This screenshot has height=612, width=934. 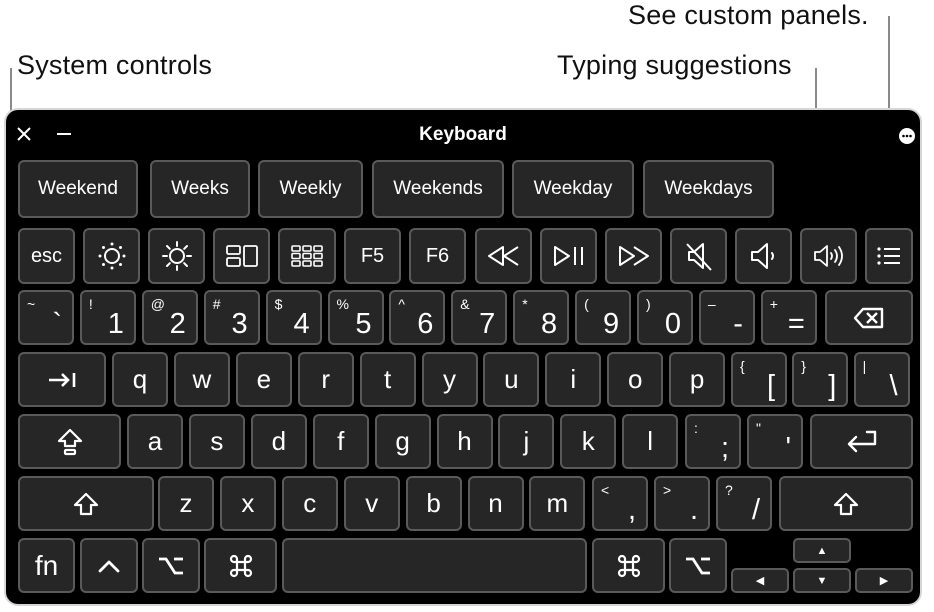 What do you see at coordinates (176, 256) in the screenshot?
I see `brightness-up-key` at bounding box center [176, 256].